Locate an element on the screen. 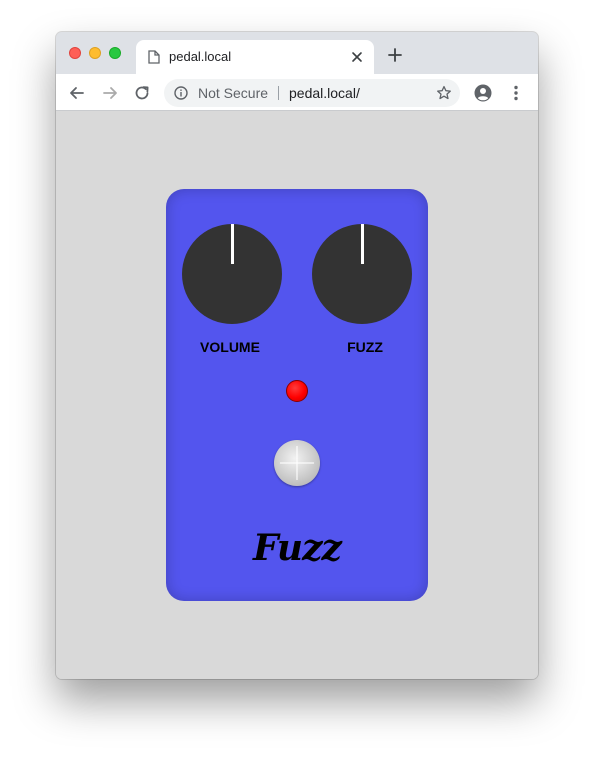 This screenshot has width=594, height=759. volume-label: VOLUME is located at coordinates (230, 347).